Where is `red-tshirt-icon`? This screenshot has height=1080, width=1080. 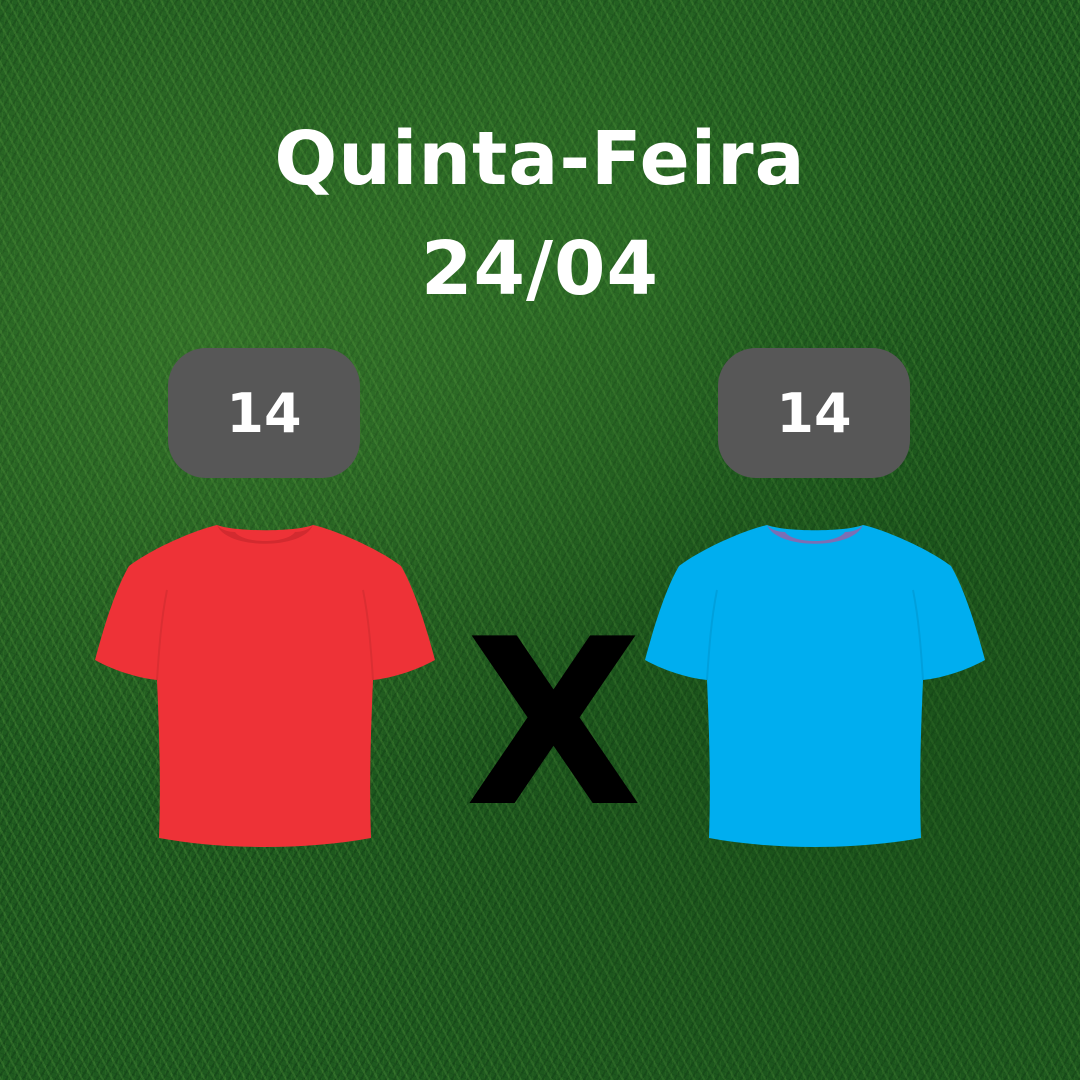 red-tshirt-icon is located at coordinates (265, 686).